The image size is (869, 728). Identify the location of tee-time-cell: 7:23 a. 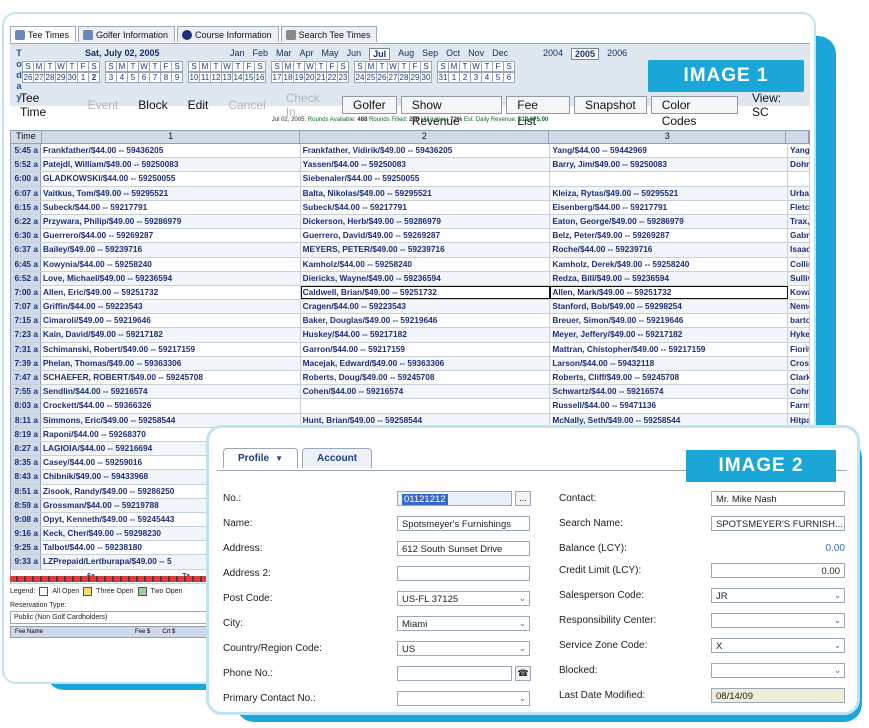
(26, 335).